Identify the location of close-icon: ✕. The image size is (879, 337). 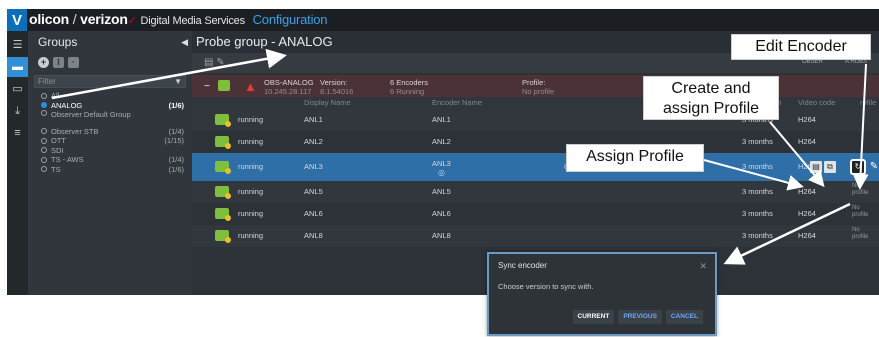
(703, 266).